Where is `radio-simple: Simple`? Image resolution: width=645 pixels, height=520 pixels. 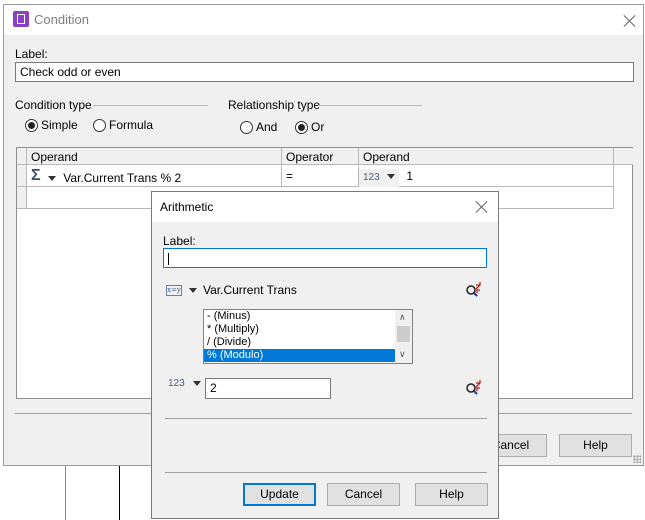 radio-simple: Simple is located at coordinates (51, 125).